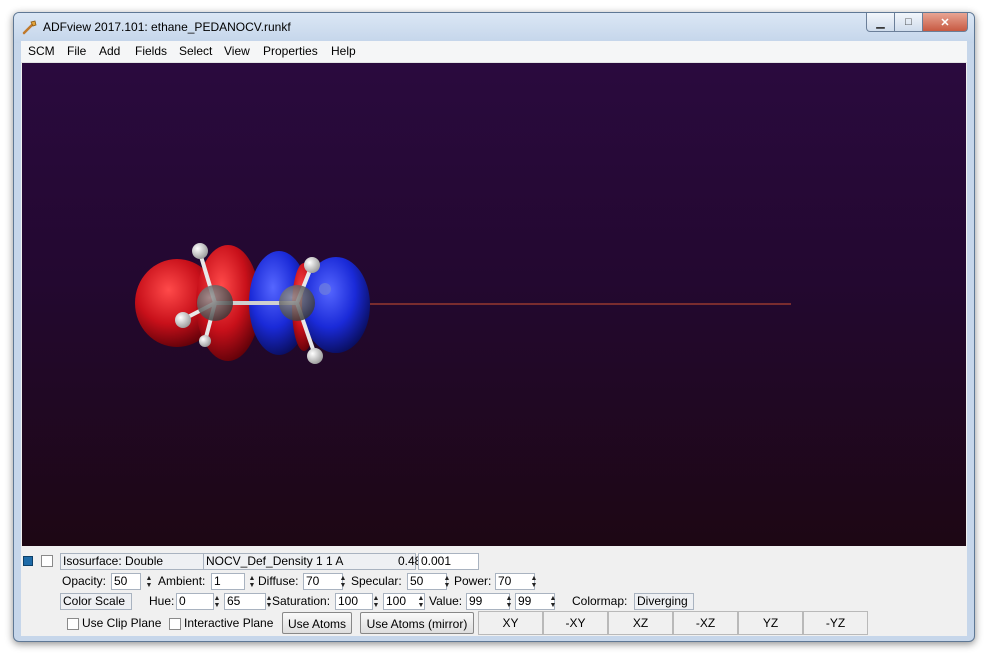  What do you see at coordinates (41, 51) in the screenshot?
I see `menu-scm: SCM` at bounding box center [41, 51].